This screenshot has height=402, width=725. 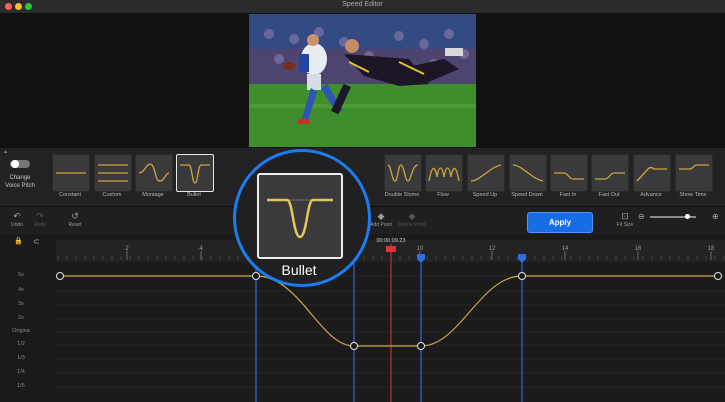 I want to click on video-frame, so click(x=362, y=80).